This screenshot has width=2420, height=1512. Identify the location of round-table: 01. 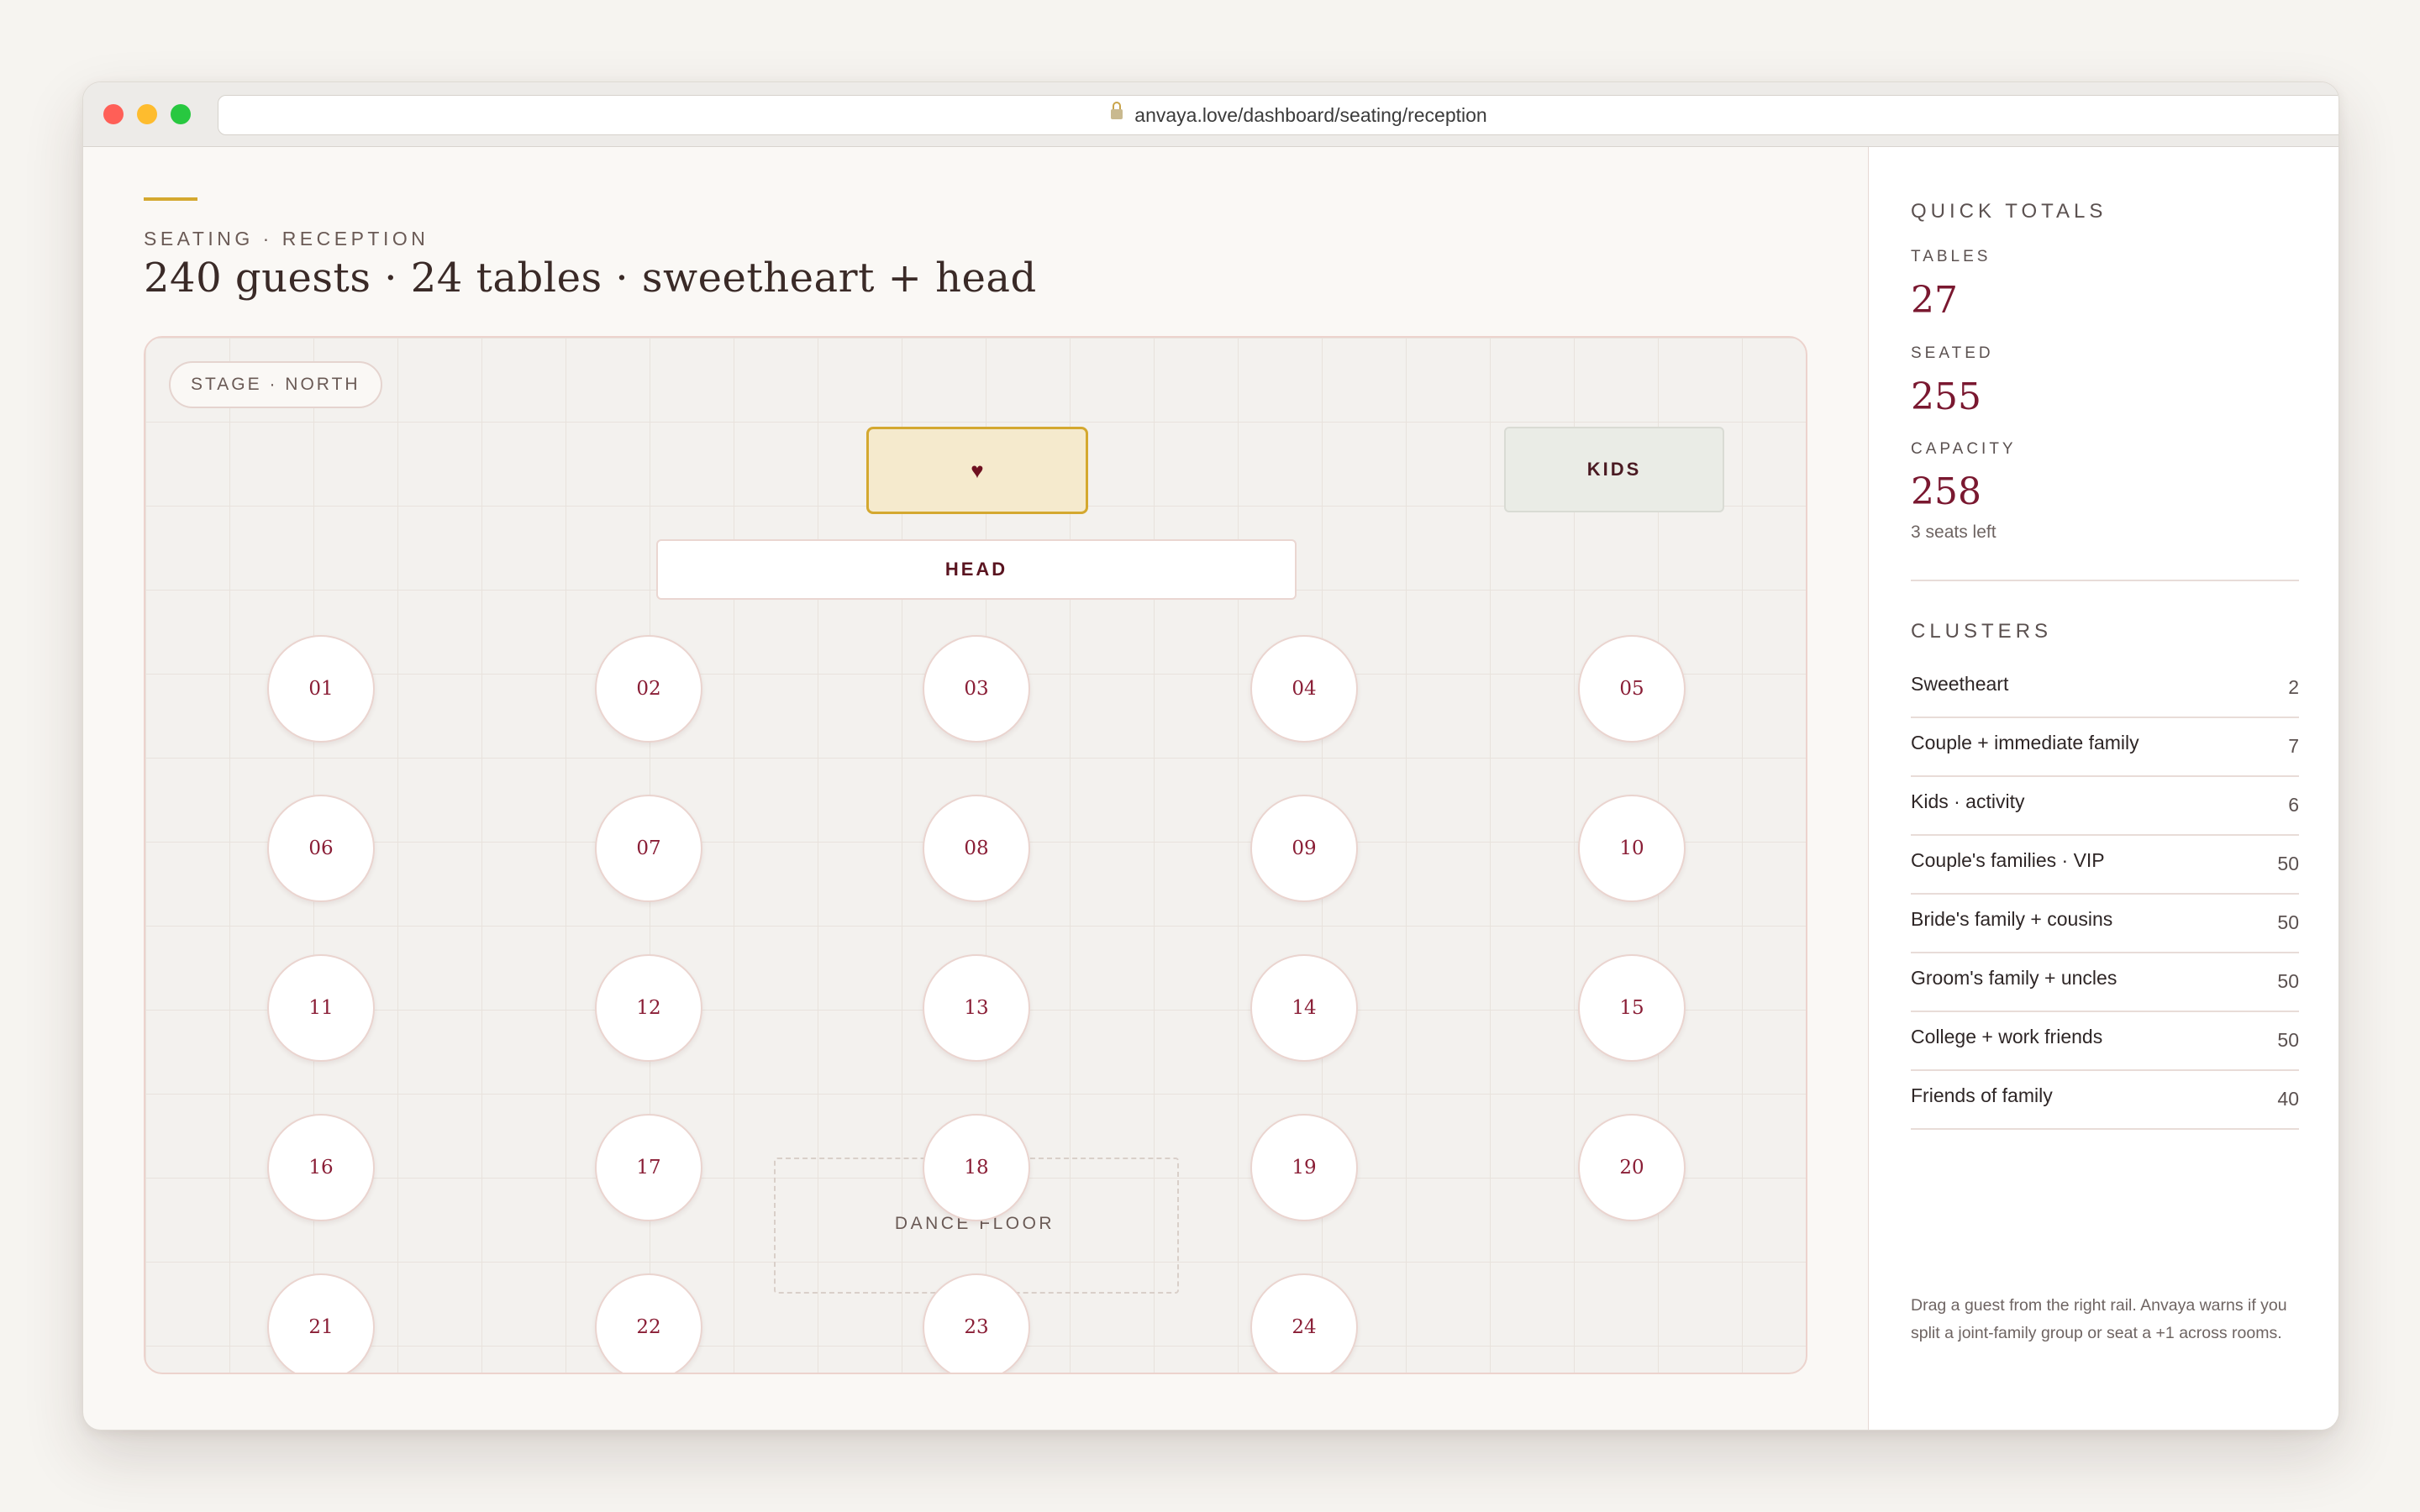
(321, 689).